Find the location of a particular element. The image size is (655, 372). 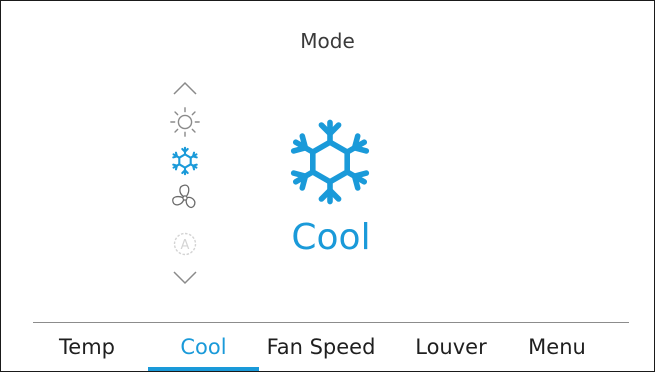

mode-item-cool is located at coordinates (185, 161).